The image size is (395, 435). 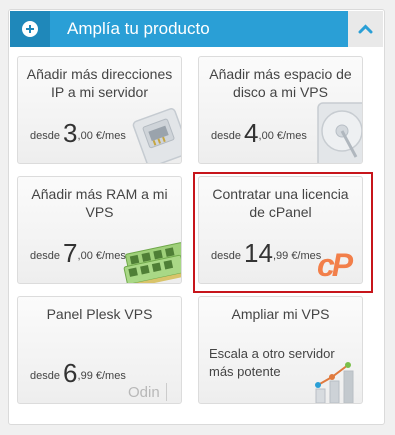 What do you see at coordinates (280, 83) in the screenshot?
I see `card-title: Añadir más espacio de disco a mi VPS` at bounding box center [280, 83].